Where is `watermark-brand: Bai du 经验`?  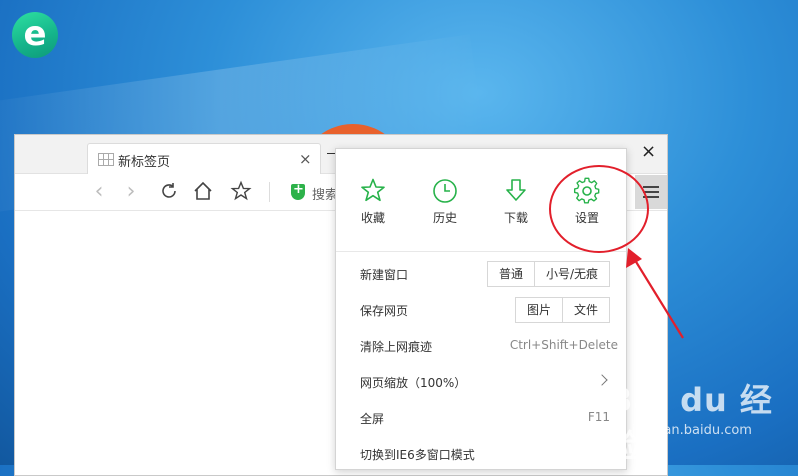 watermark-brand: Bai du 经验 is located at coordinates (690, 423).